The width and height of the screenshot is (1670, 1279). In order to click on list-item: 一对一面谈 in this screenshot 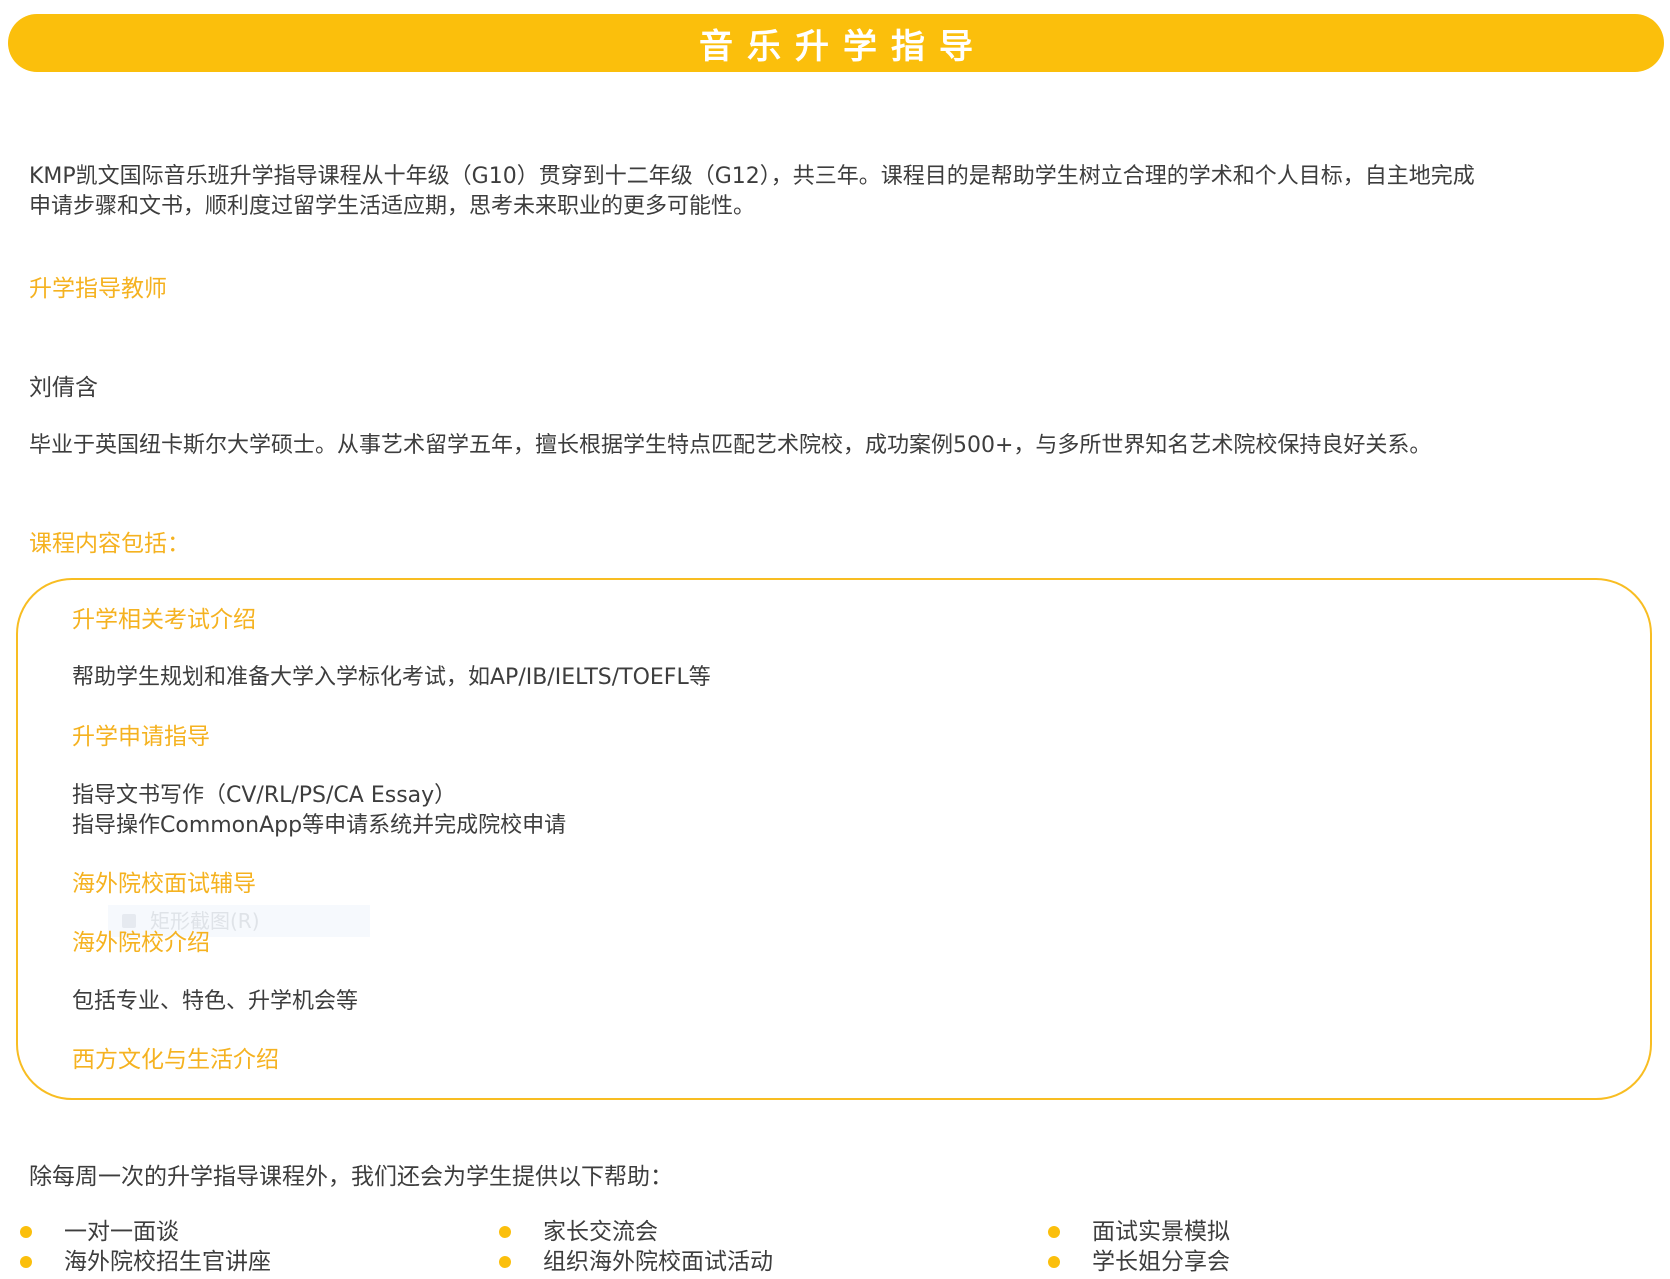, I will do `click(142, 1232)`.